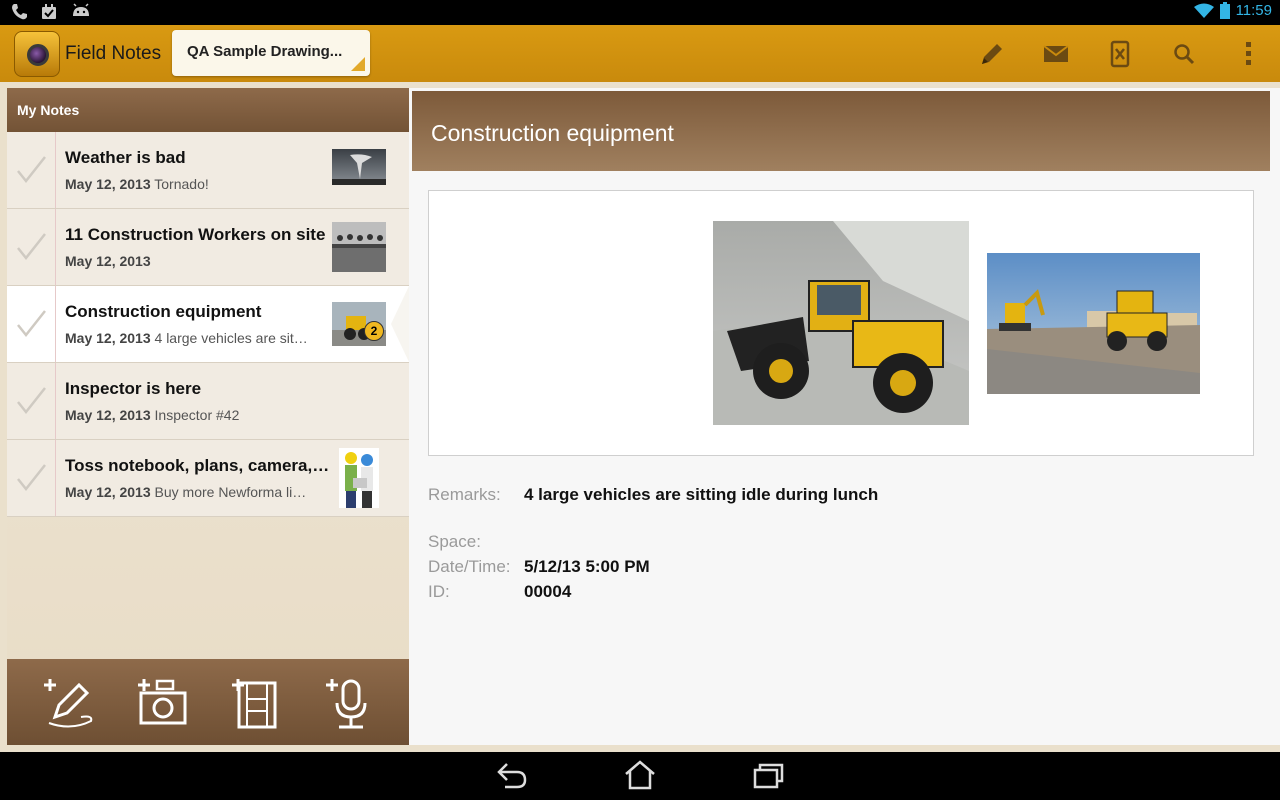 Image resolution: width=1280 pixels, height=800 pixels. I want to click on datetime-value: 5/12/13 5:00 PM, so click(587, 566).